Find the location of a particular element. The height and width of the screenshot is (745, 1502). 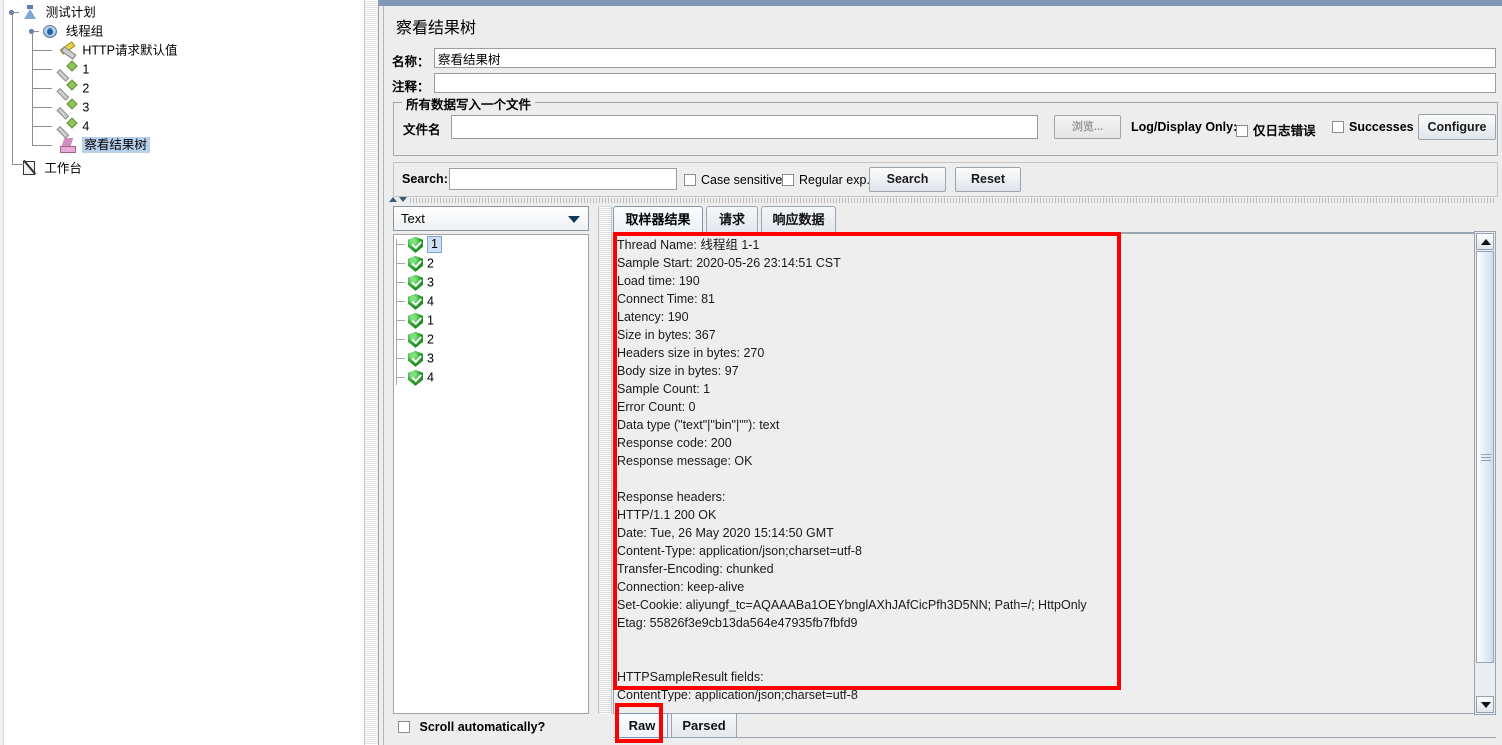

tree-node-workbench: 工作台 is located at coordinates (90, 168).